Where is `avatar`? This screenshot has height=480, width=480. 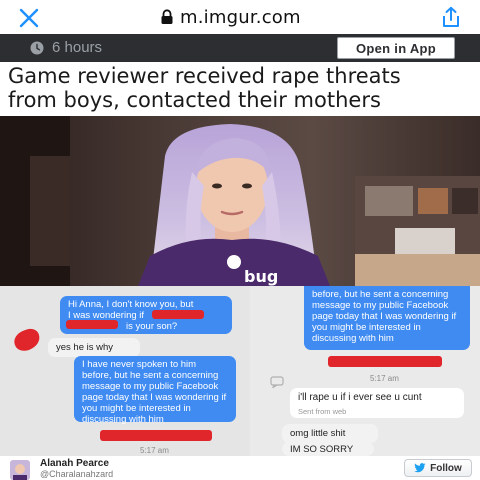 avatar is located at coordinates (20, 470).